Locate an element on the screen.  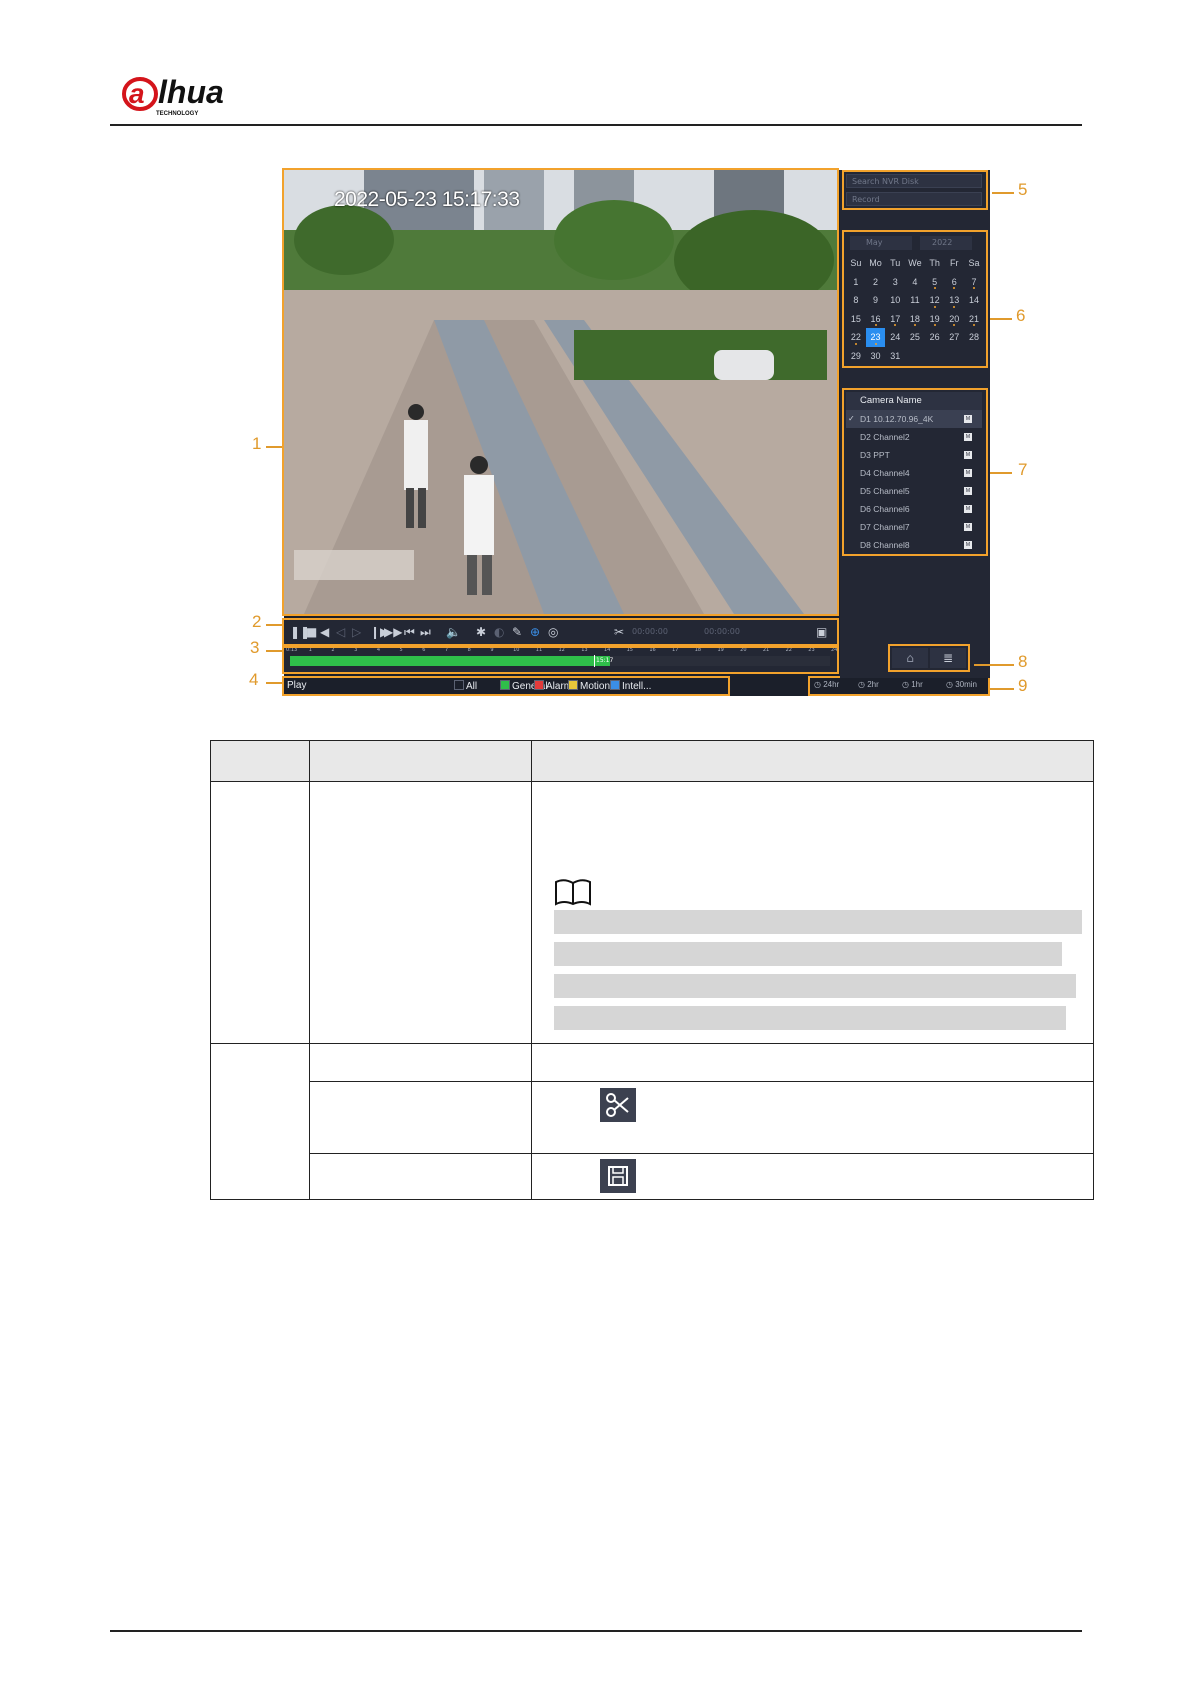
callout-1: 1 is located at coordinates (257, 443).